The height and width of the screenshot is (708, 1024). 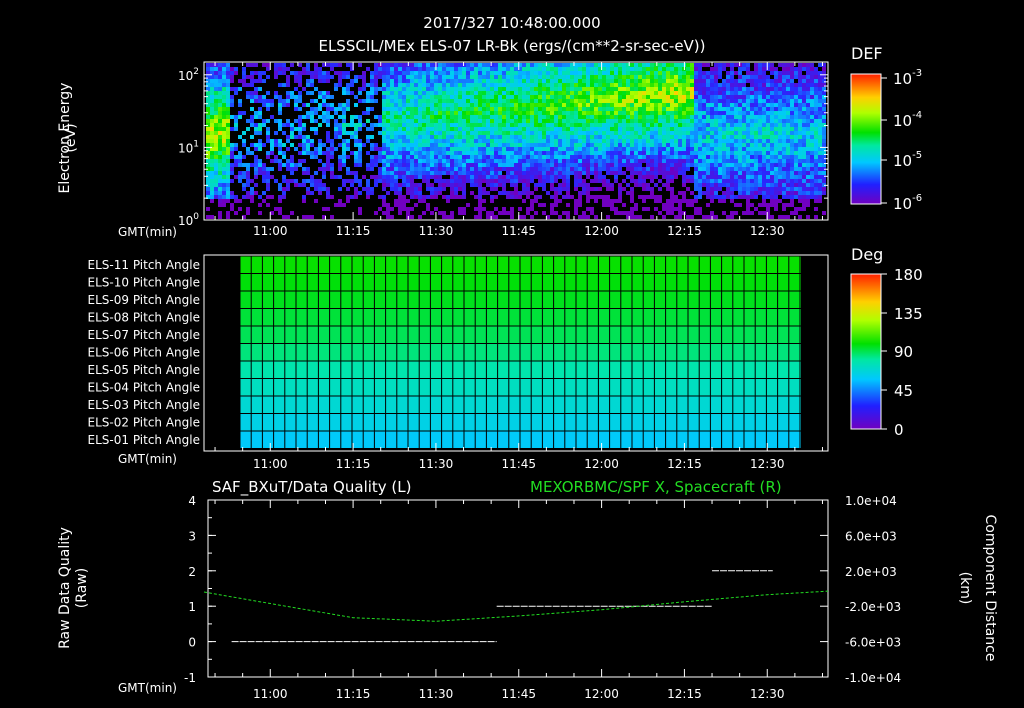 I want to click on distance-tick-label: 6.0e+03, so click(x=871, y=536).